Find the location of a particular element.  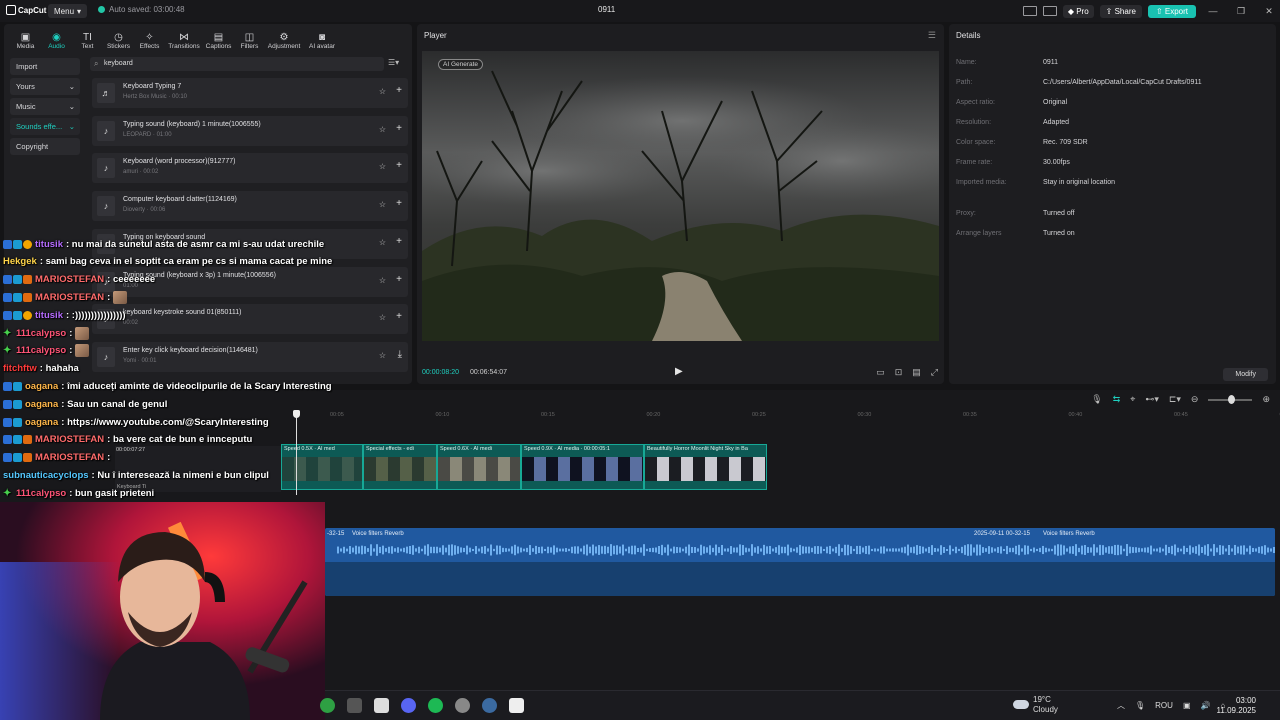

language-indicator: ROU is located at coordinates (1164, 705).